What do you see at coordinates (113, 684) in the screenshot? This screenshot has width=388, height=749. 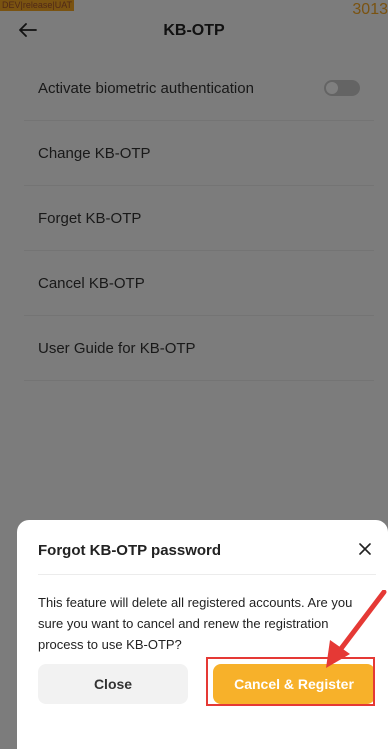 I see `close-button: Close` at bounding box center [113, 684].